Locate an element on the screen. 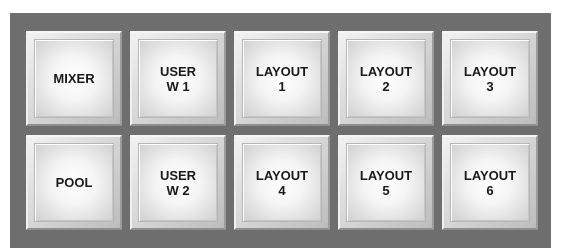  key-label: LAYOUT 1 is located at coordinates (282, 78).